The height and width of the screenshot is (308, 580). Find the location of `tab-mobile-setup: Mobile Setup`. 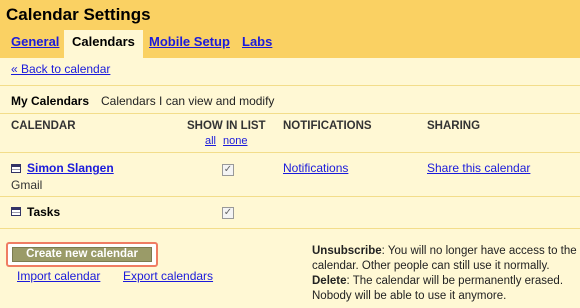

tab-mobile-setup: Mobile Setup is located at coordinates (189, 41).